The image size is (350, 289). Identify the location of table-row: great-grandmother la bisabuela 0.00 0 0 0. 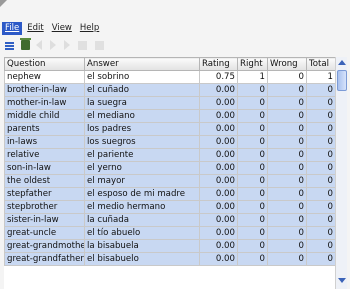
(170, 246).